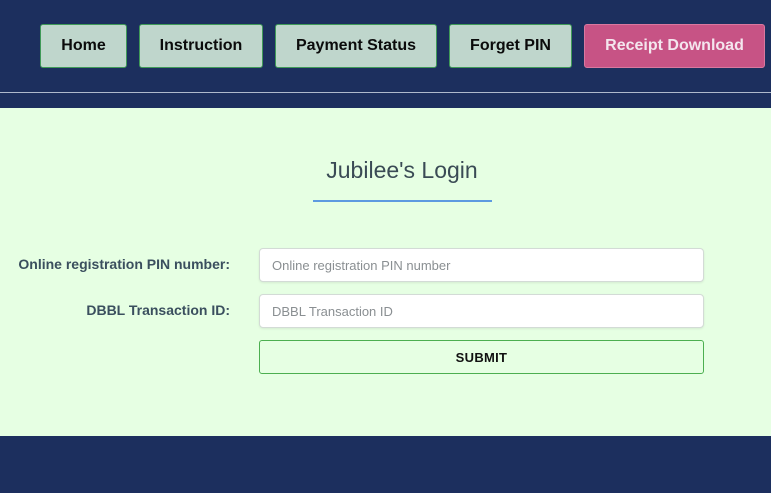 The image size is (771, 493). What do you see at coordinates (402, 201) in the screenshot?
I see `title-underline` at bounding box center [402, 201].